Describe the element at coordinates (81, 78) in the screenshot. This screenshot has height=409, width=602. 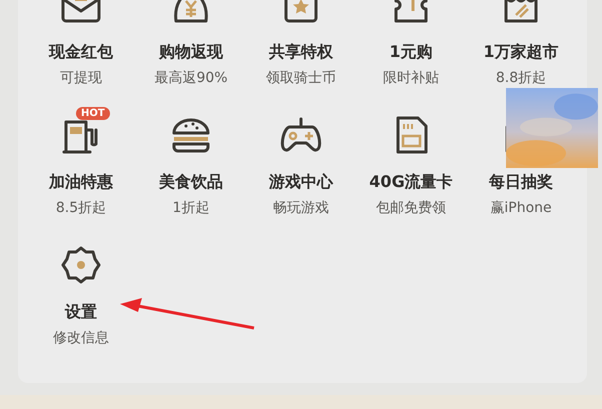
I see `service-subtitle: 可提现` at that location.